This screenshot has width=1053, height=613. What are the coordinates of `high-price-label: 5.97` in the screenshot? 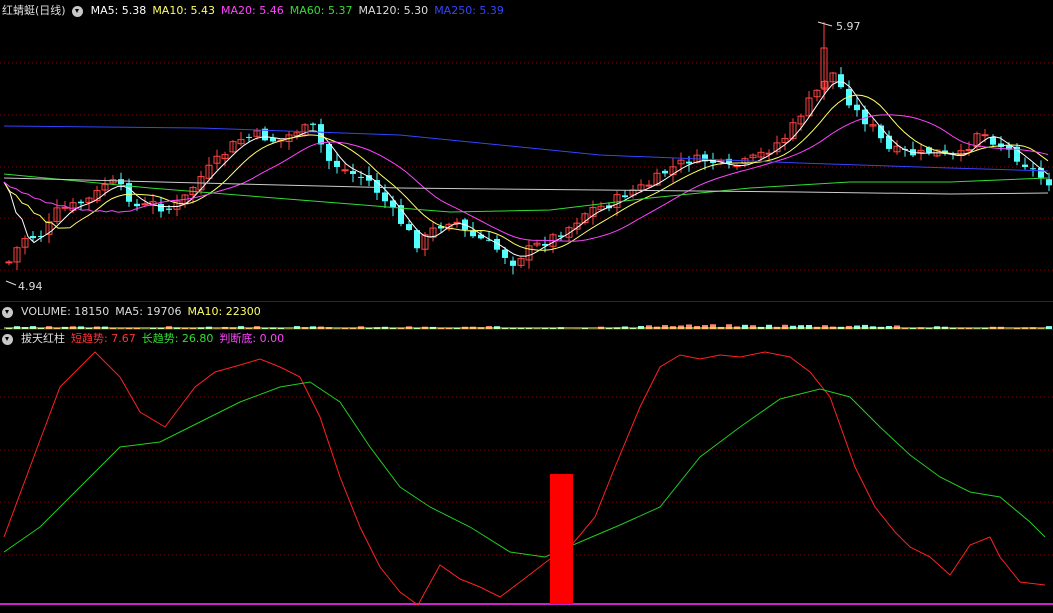 It's located at (848, 26).